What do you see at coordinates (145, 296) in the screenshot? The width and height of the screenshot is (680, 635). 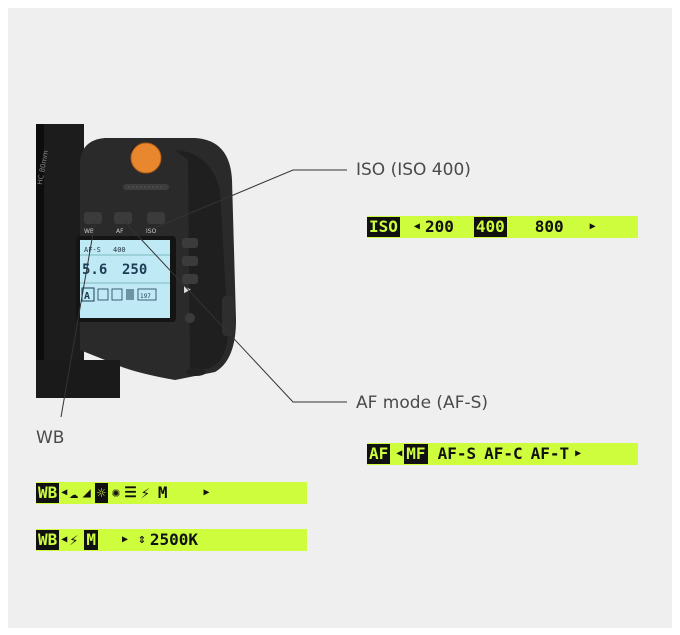 I see `screen-shots: 197` at bounding box center [145, 296].